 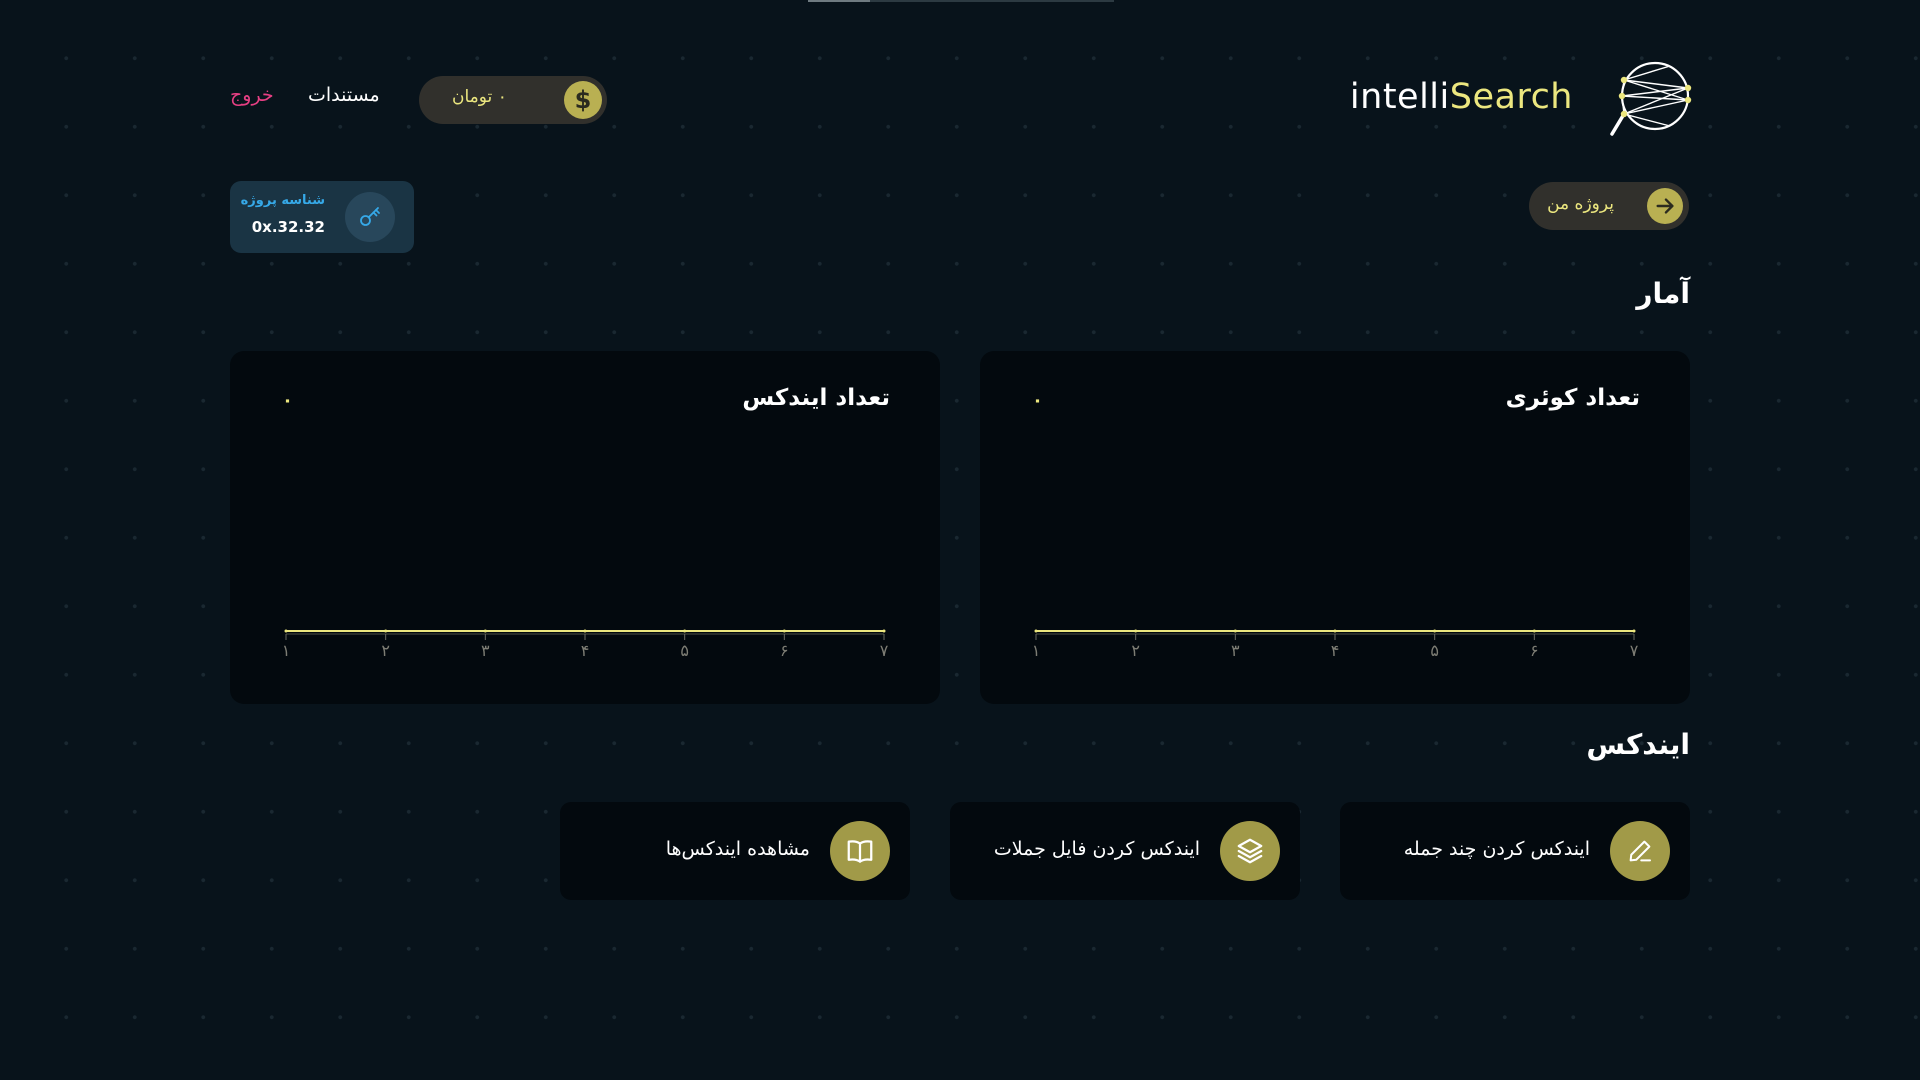 I want to click on key-icon, so click(x=370, y=216).